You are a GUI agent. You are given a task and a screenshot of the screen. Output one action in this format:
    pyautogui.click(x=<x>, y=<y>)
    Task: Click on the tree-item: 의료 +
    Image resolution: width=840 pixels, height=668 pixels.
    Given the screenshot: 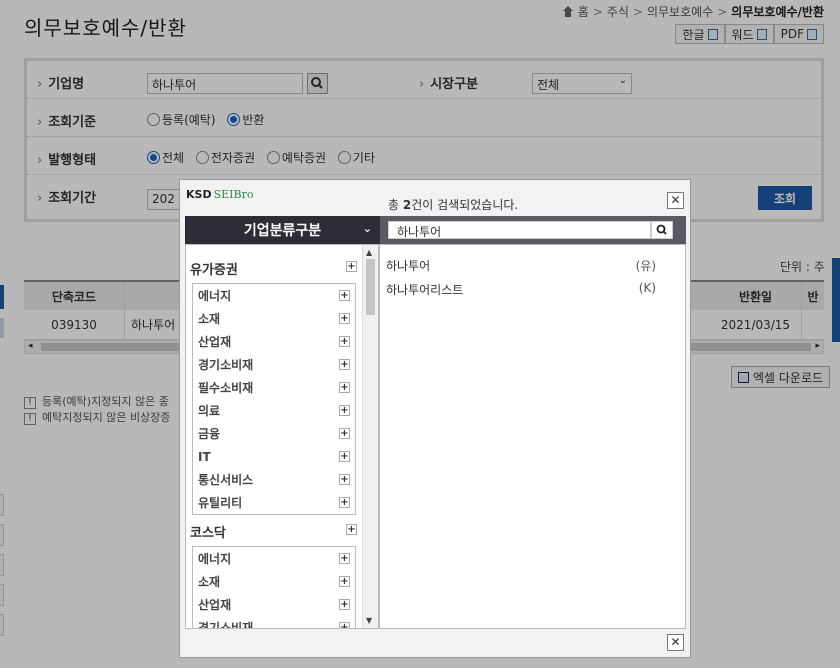 What is the action you would take?
    pyautogui.click(x=274, y=410)
    